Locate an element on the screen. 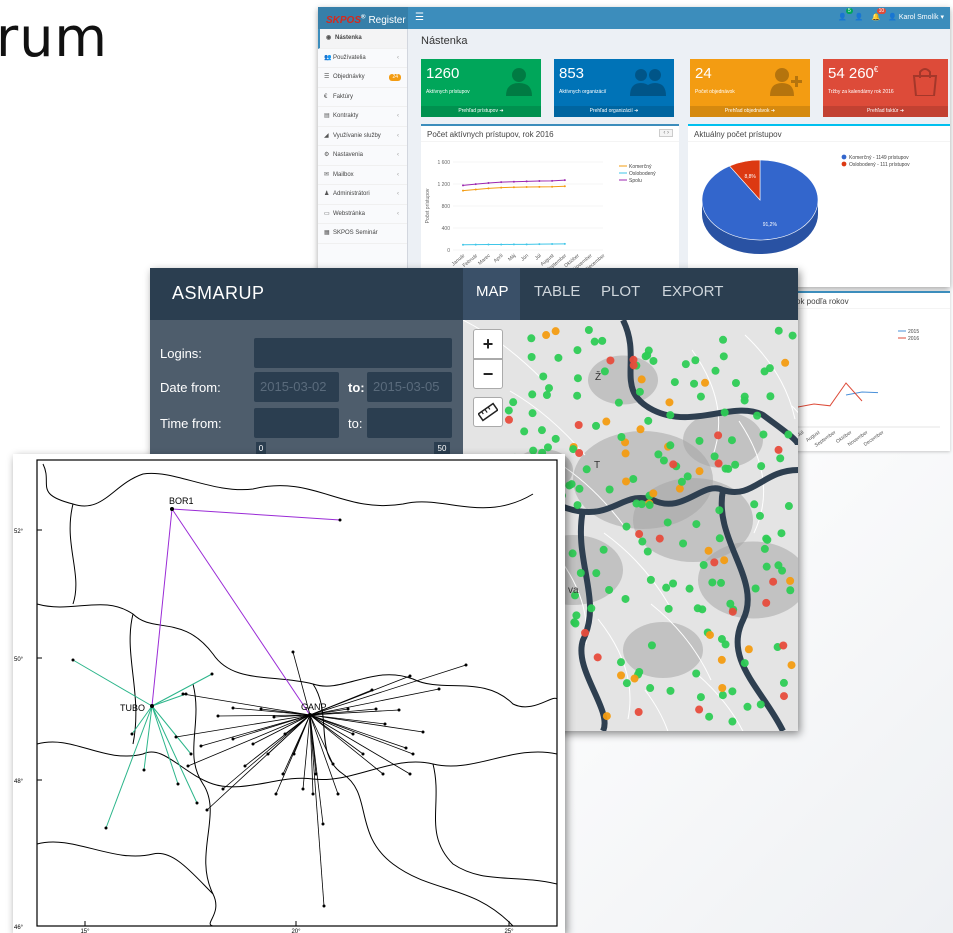 This screenshot has height=933, width=953. logins-input is located at coordinates (353, 353).